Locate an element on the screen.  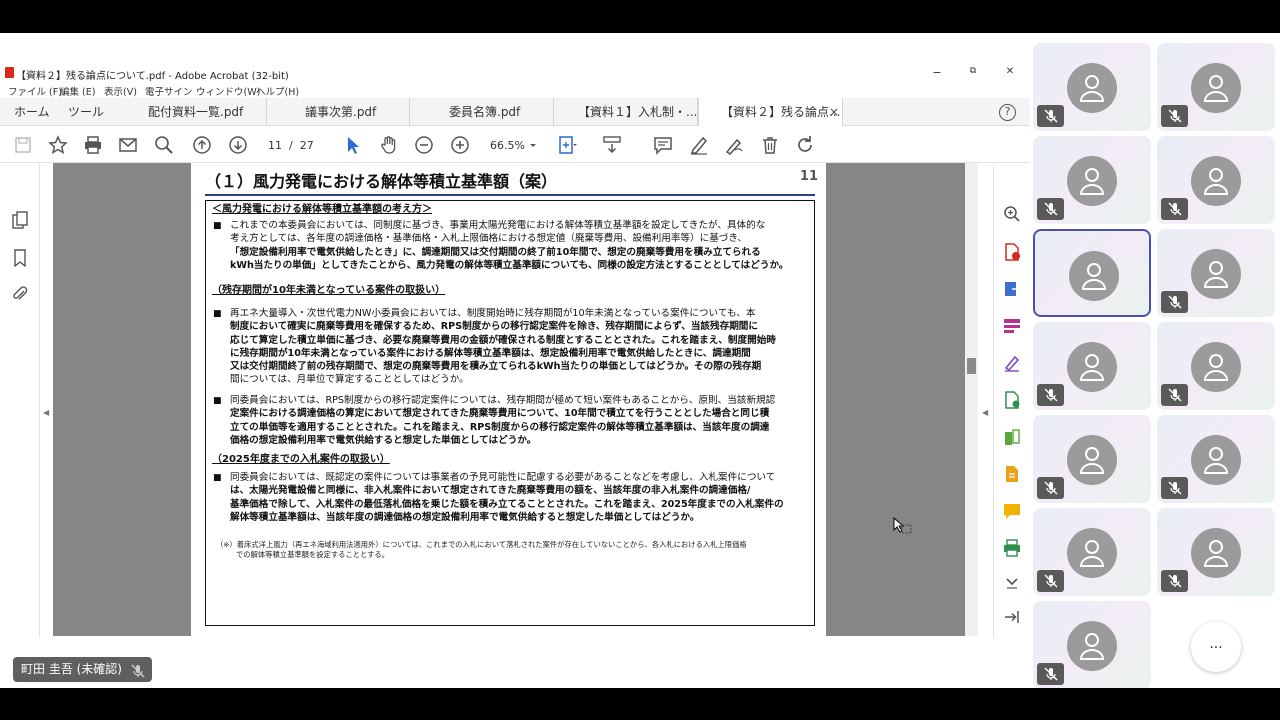
create-pdf-icon is located at coordinates (1012, 252).